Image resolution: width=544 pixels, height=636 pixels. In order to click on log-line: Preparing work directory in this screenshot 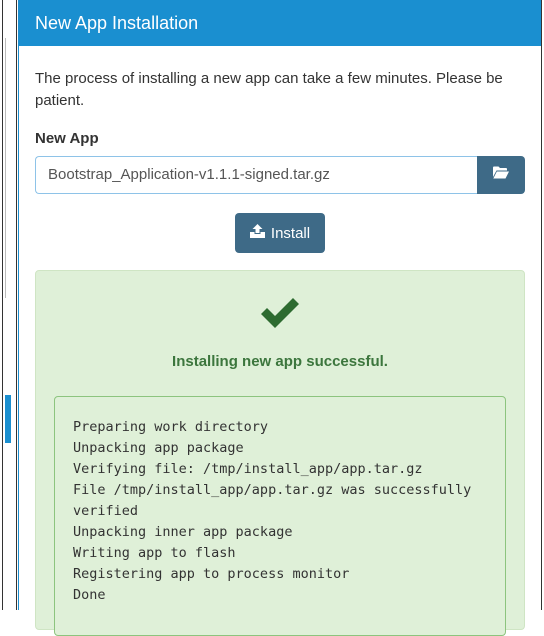, I will do `click(171, 427)`.